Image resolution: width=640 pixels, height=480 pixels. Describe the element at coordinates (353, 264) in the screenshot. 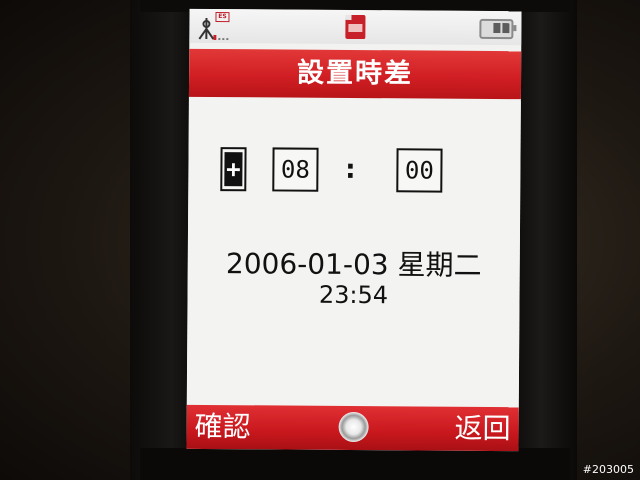

I see `current-date: 2006-01-03 星期二` at that location.